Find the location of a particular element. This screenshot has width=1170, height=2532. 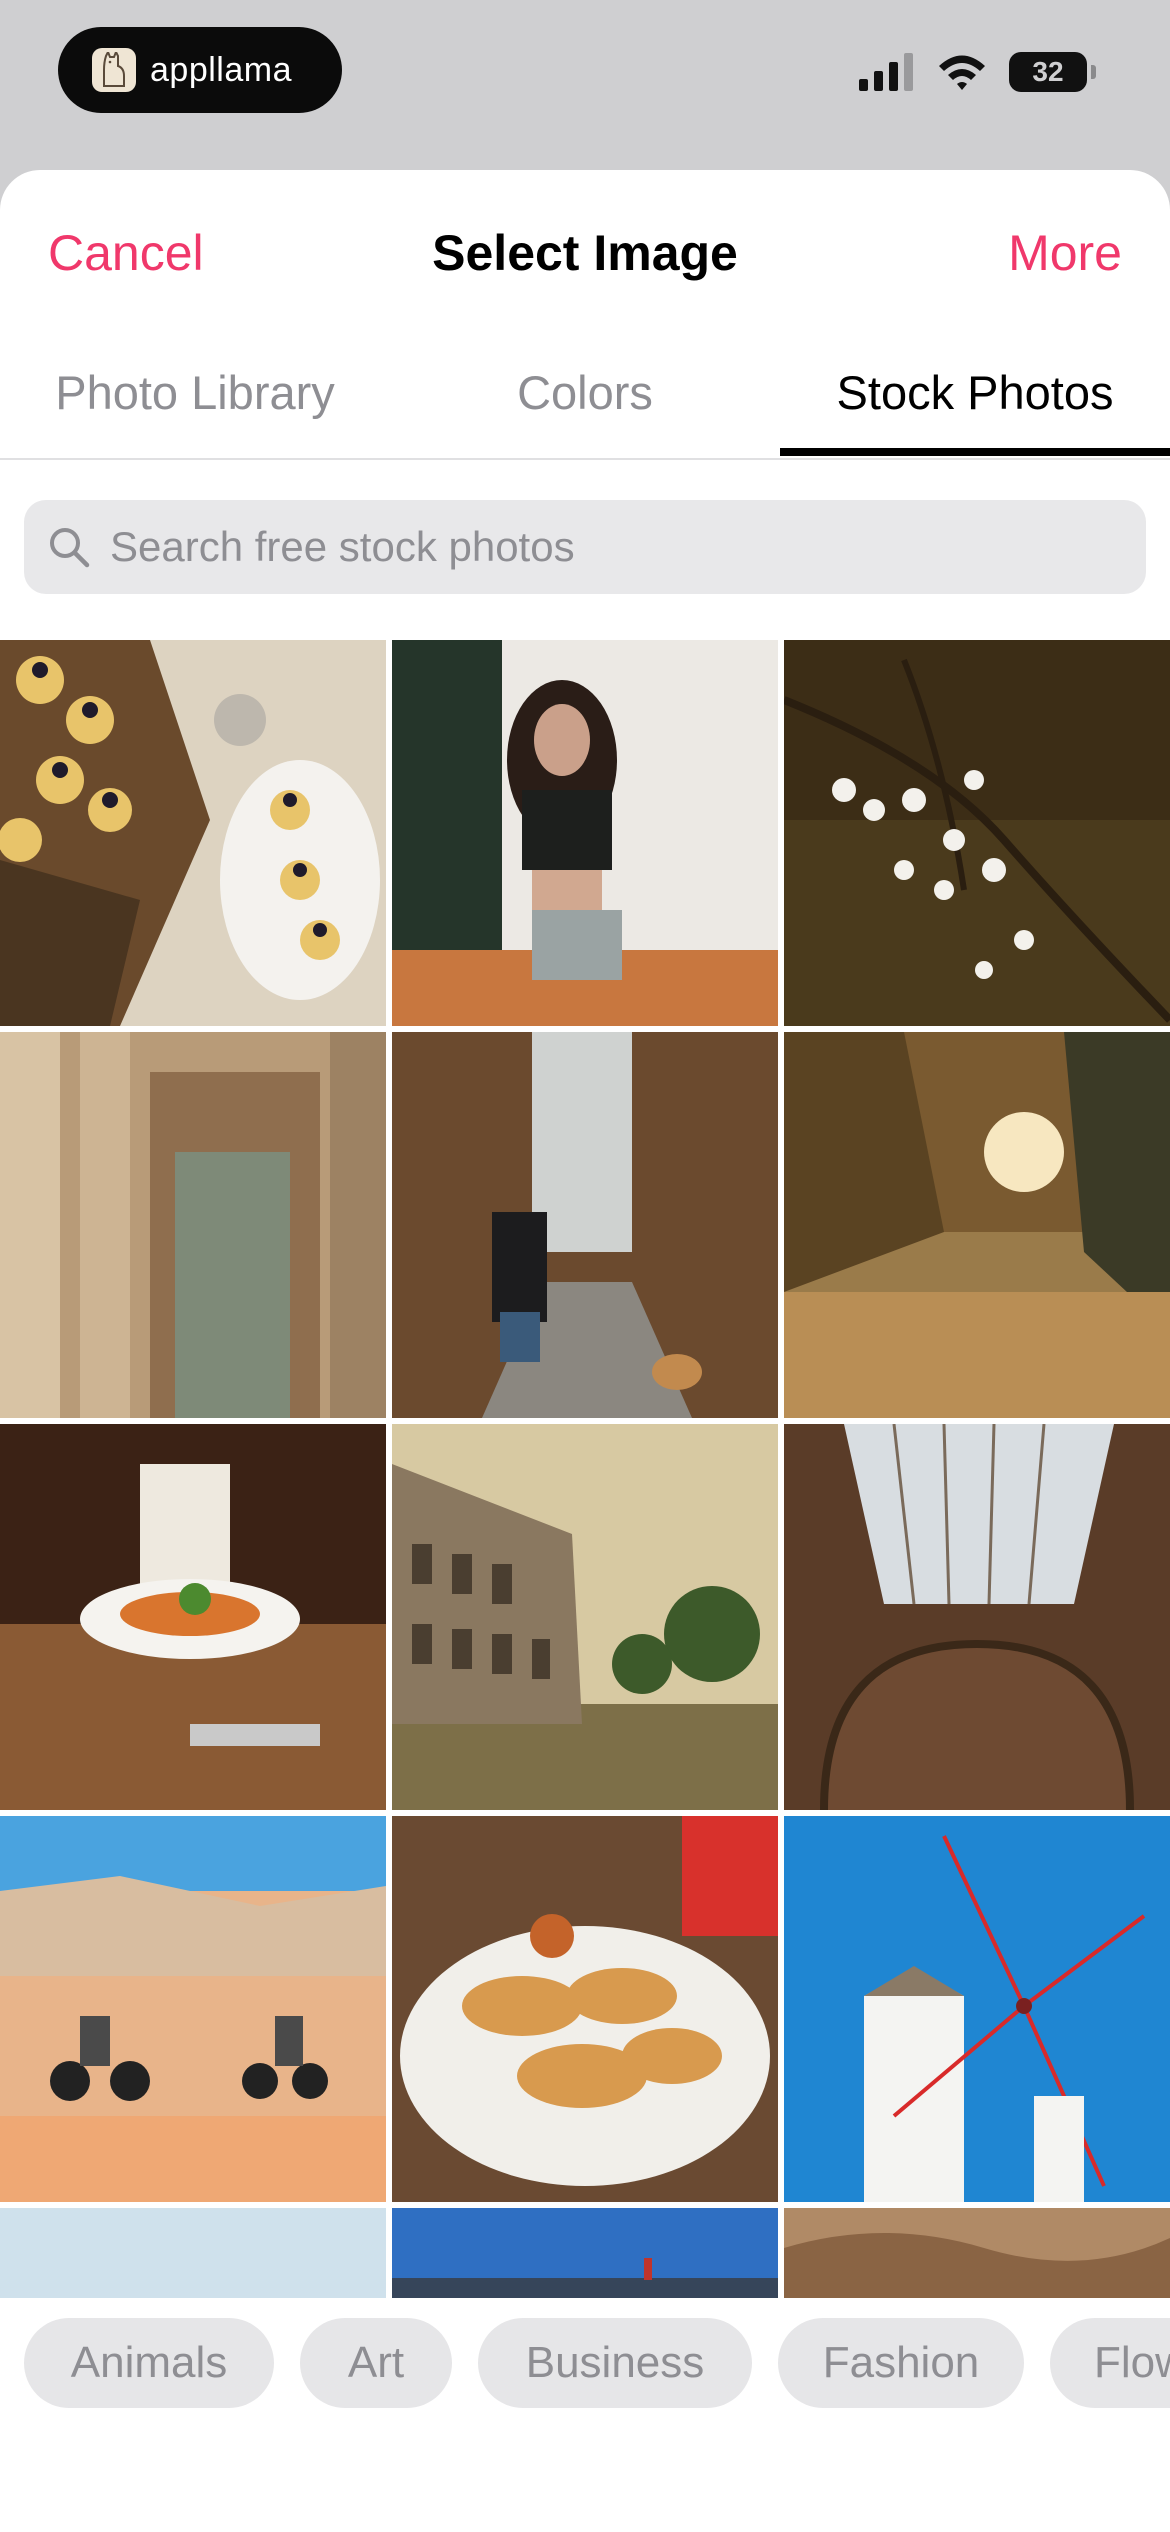

nav-bar: Select Image Cancel More is located at coordinates (585, 255).